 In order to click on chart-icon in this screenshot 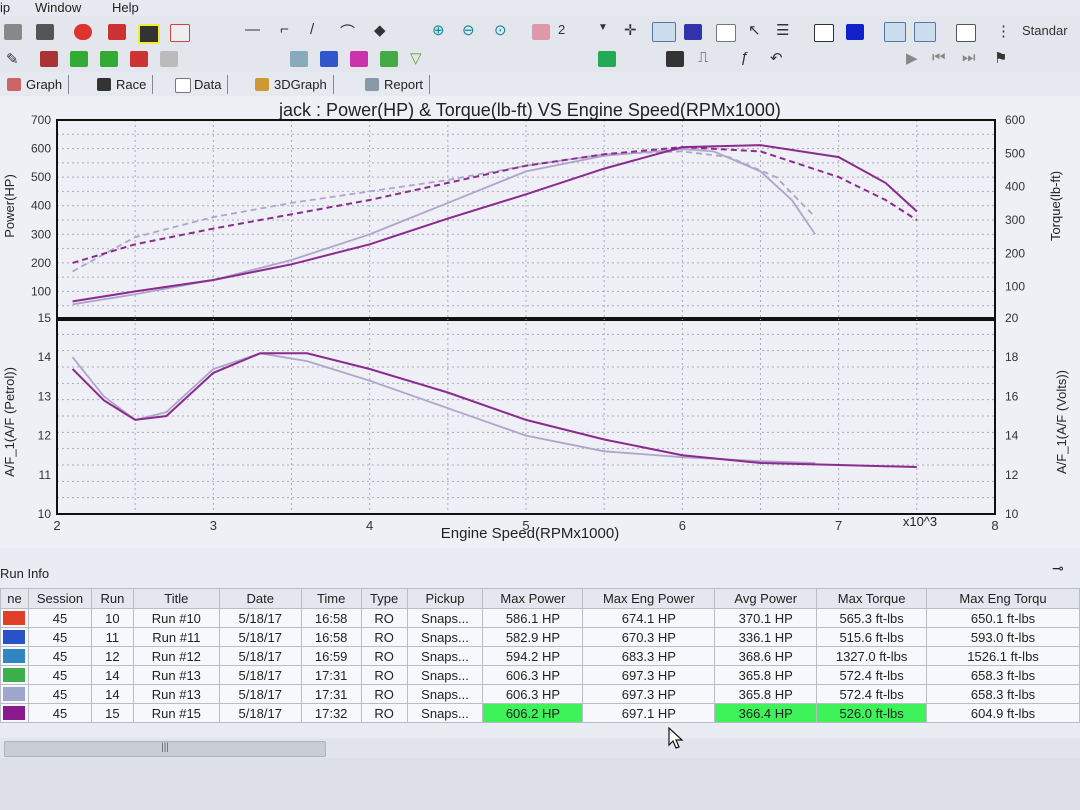, I will do `click(824, 33)`.